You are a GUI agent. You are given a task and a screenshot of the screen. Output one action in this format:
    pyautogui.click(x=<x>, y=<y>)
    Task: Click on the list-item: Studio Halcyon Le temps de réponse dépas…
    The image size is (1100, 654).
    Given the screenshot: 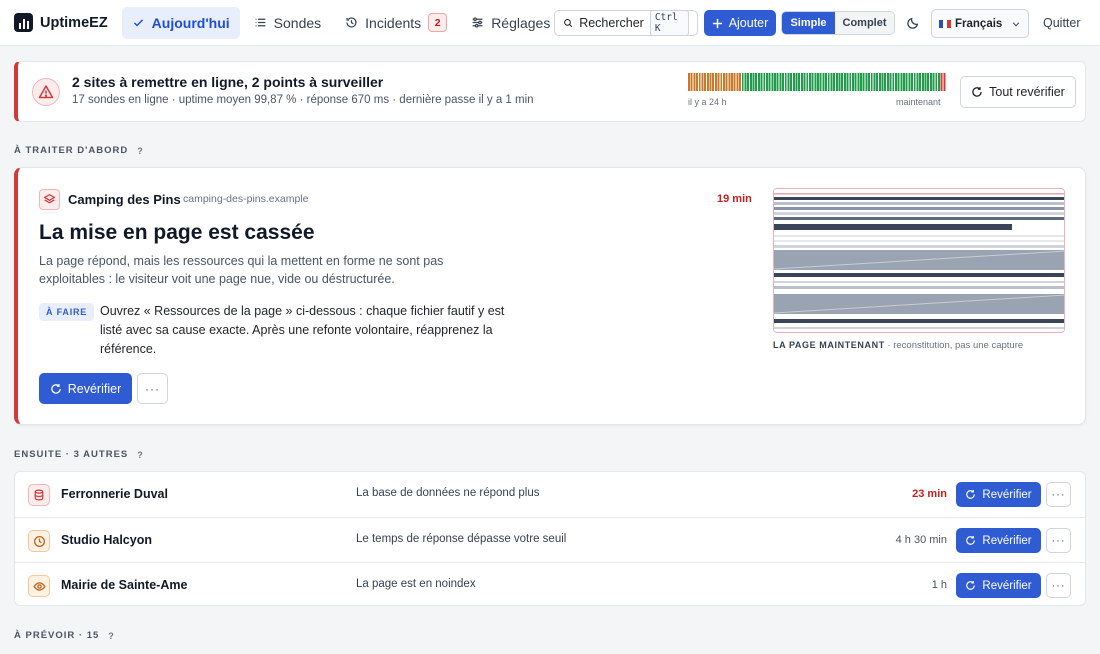 What is the action you would take?
    pyautogui.click(x=550, y=539)
    